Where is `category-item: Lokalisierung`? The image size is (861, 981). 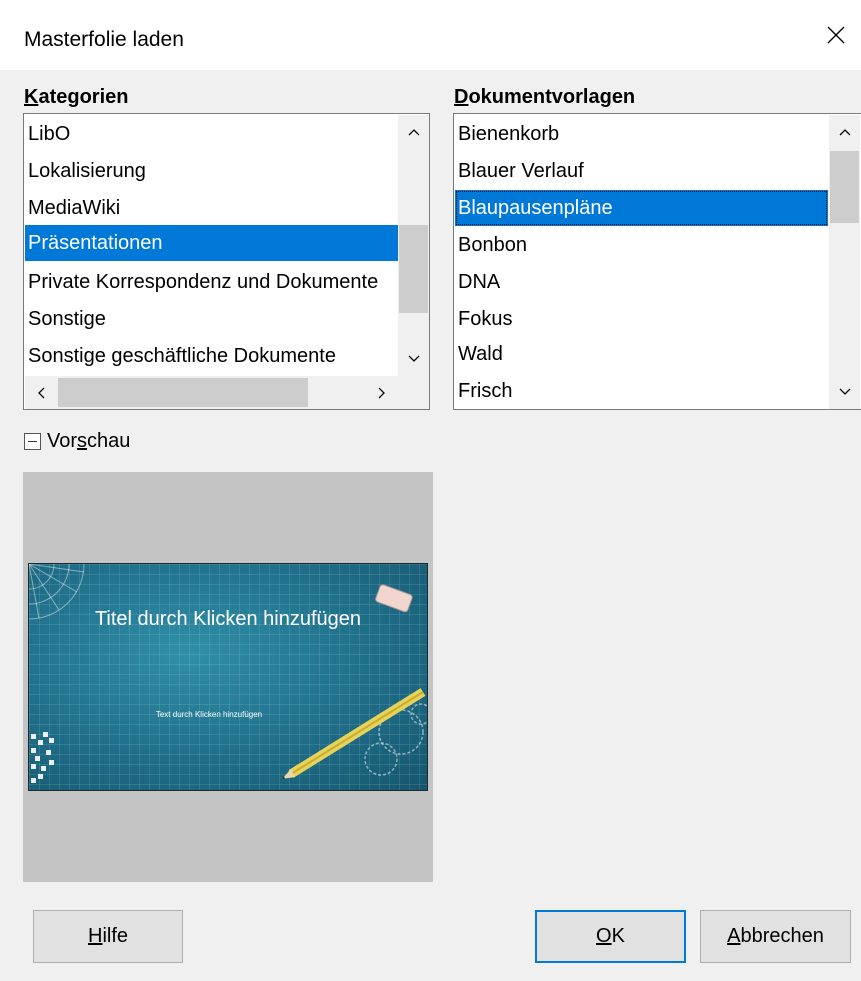 category-item: Lokalisierung is located at coordinates (211, 171).